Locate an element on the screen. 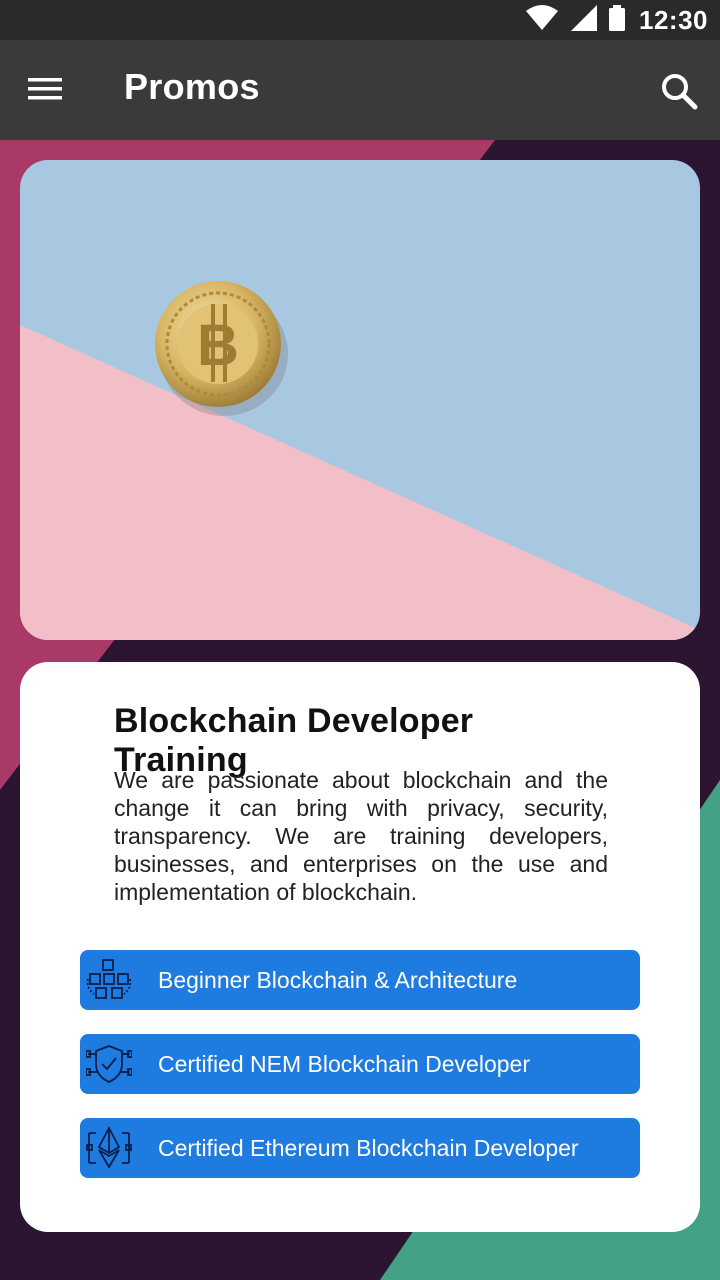 The image size is (720, 1280). app-bar: Promos is located at coordinates (360, 90).